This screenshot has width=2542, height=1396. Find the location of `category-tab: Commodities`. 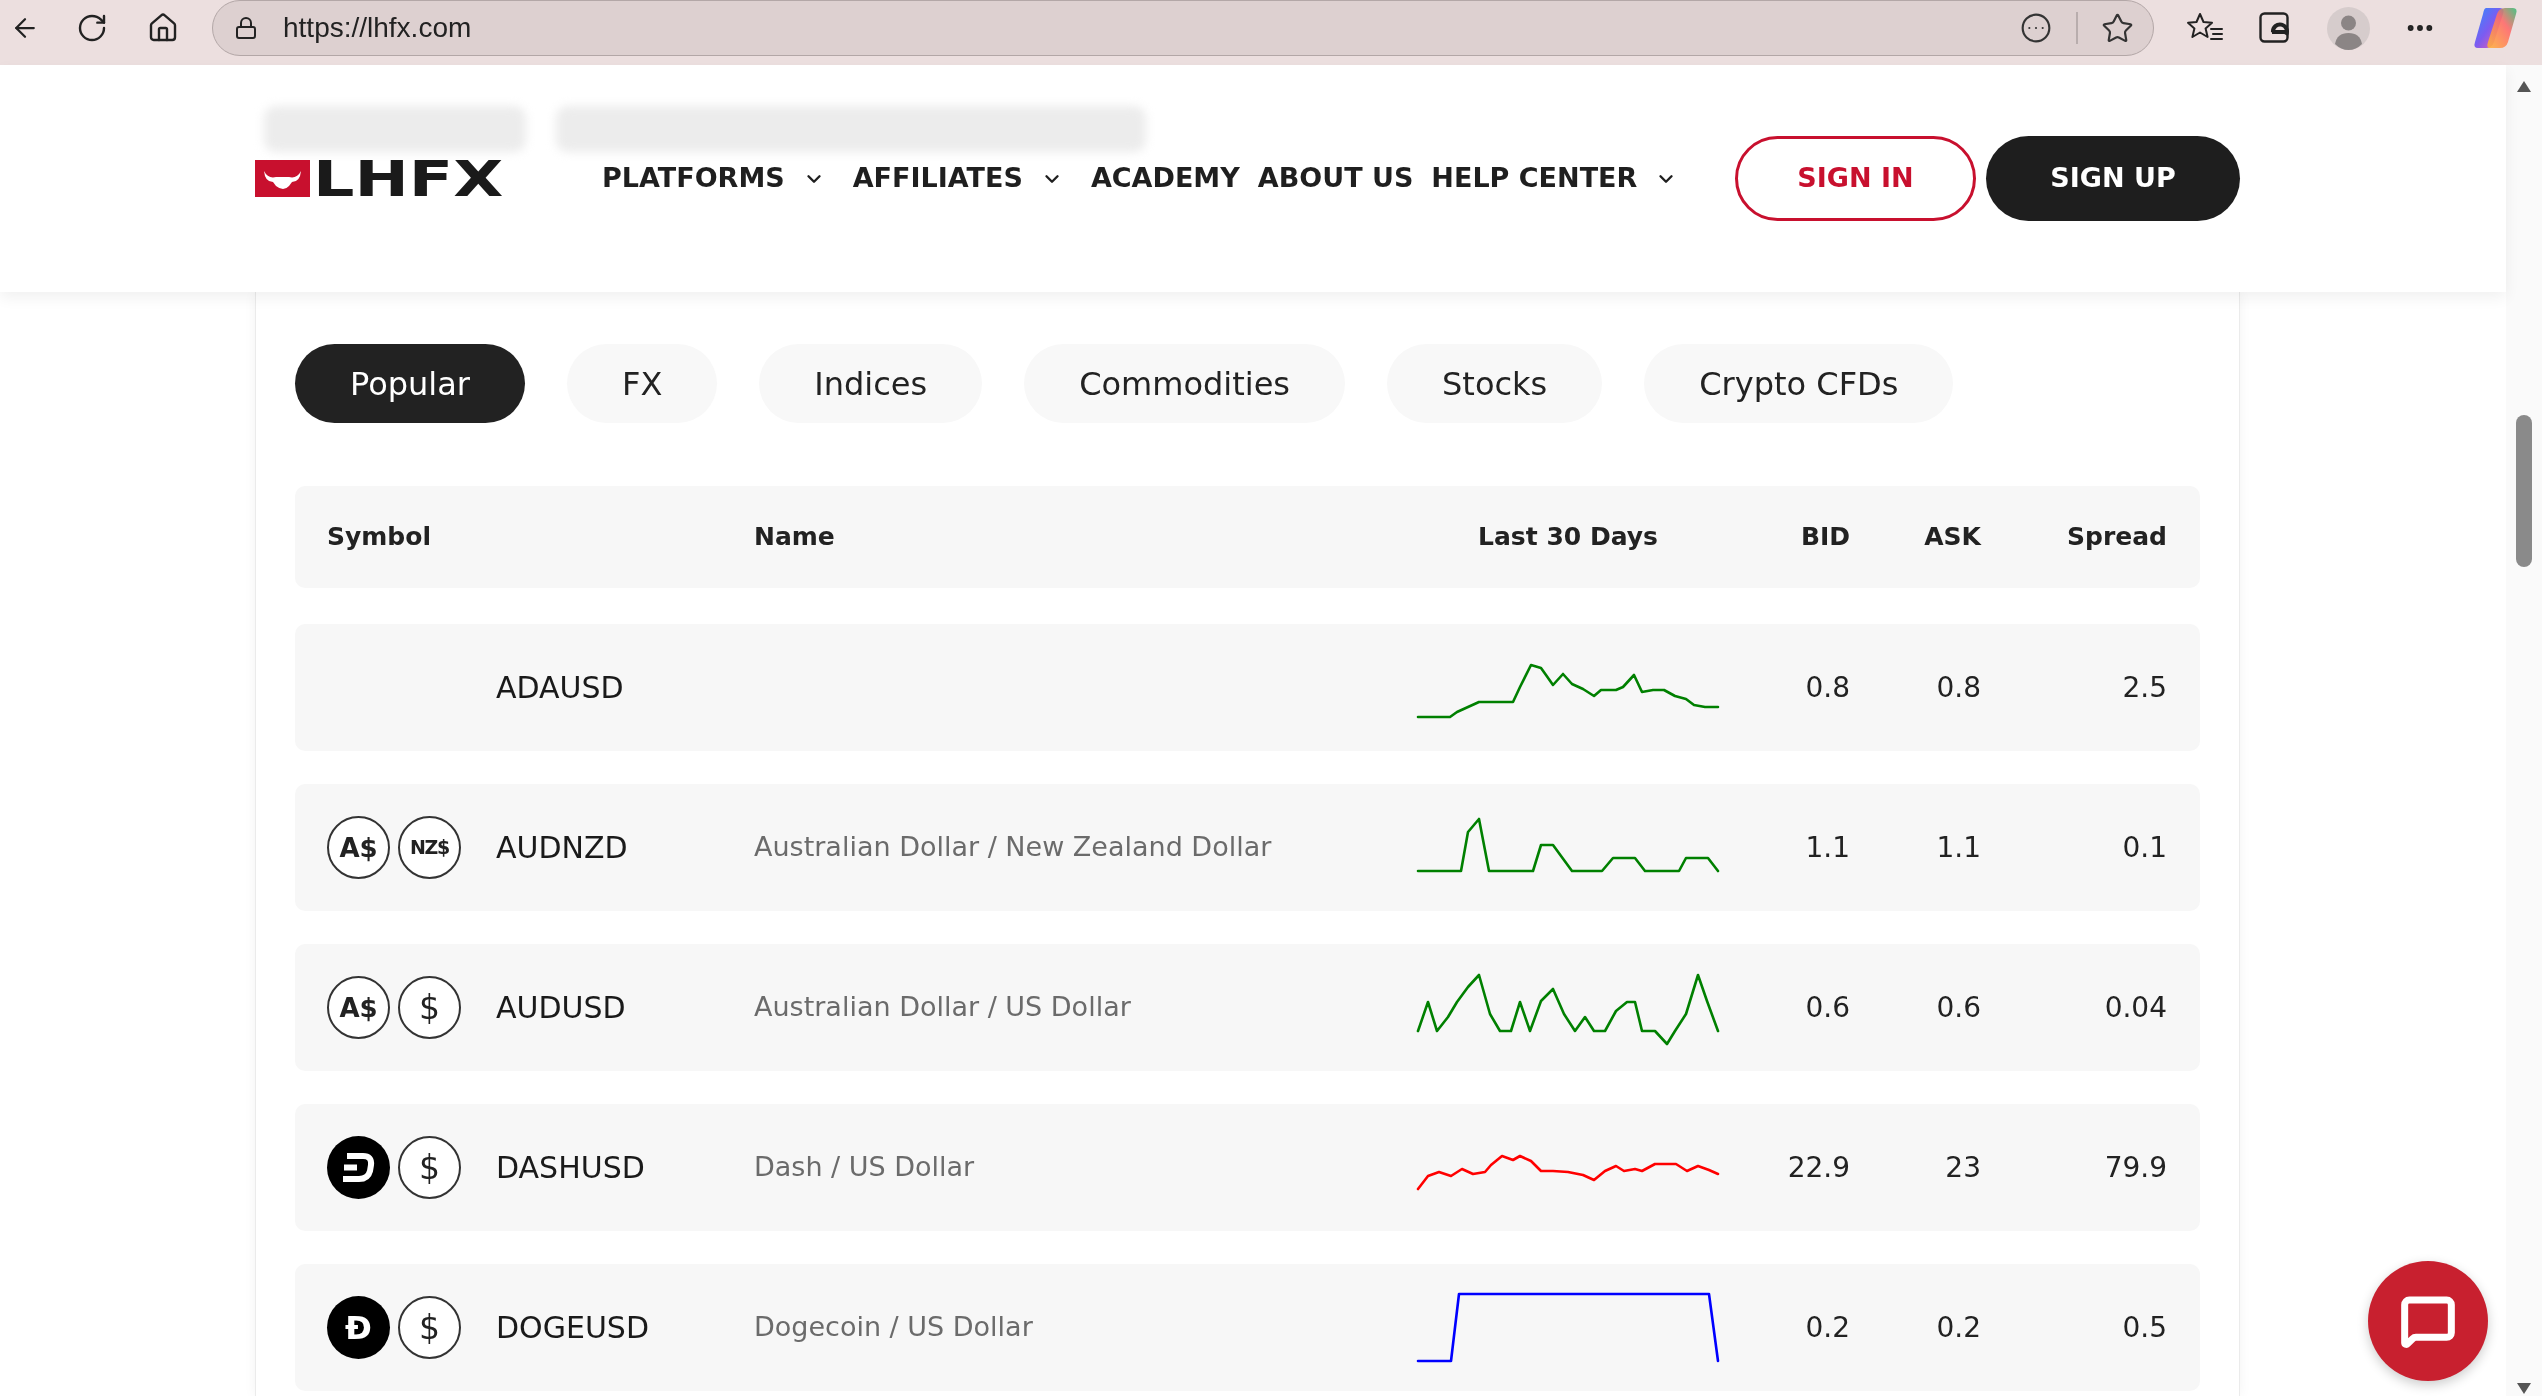

category-tab: Commodities is located at coordinates (1185, 383).